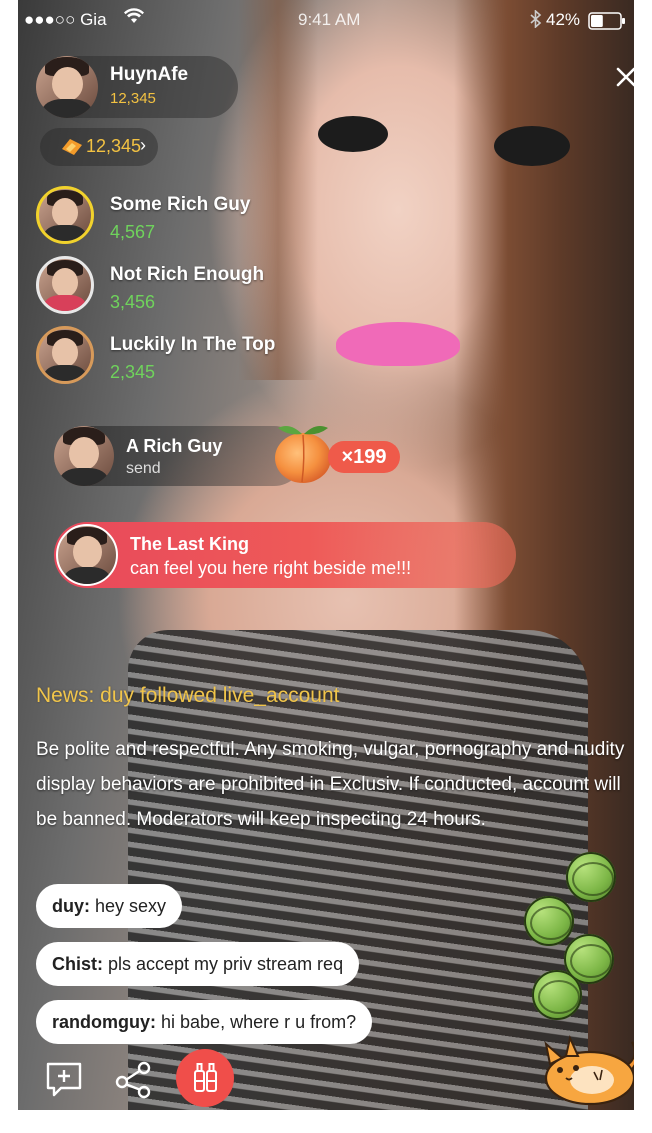 The height and width of the screenshot is (1133, 652). I want to click on clock-label: 9:41 AM, so click(329, 19).